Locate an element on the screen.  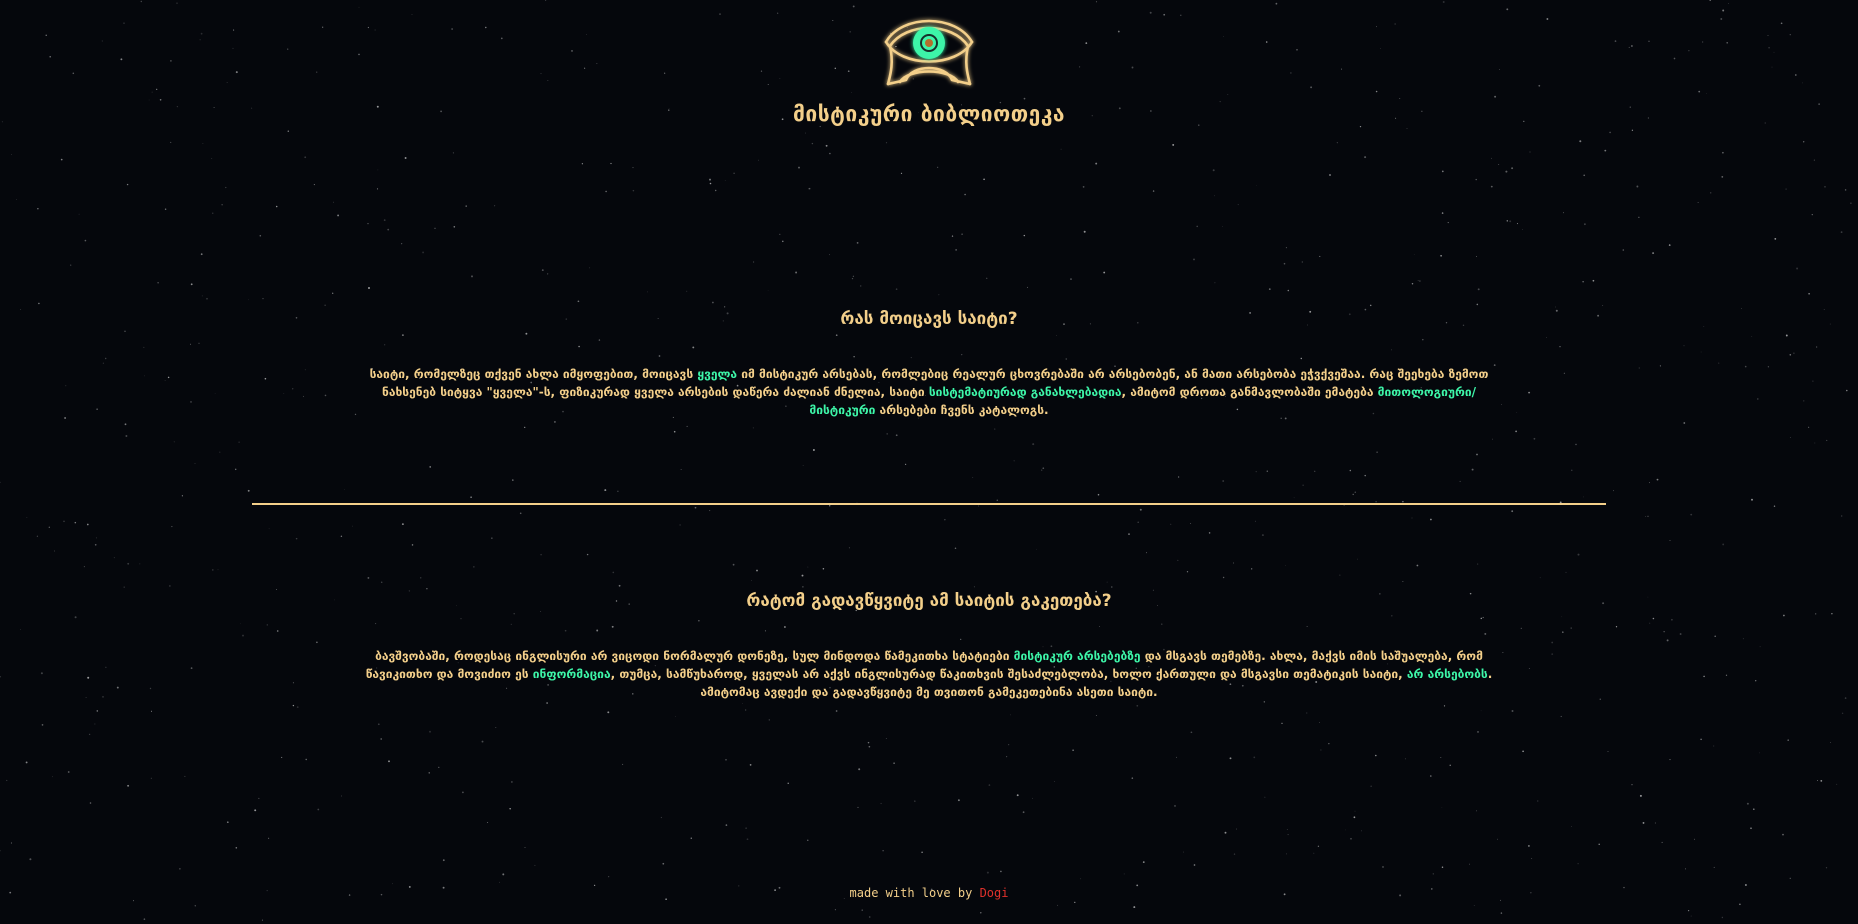
eye-icon is located at coordinates (929, 52).